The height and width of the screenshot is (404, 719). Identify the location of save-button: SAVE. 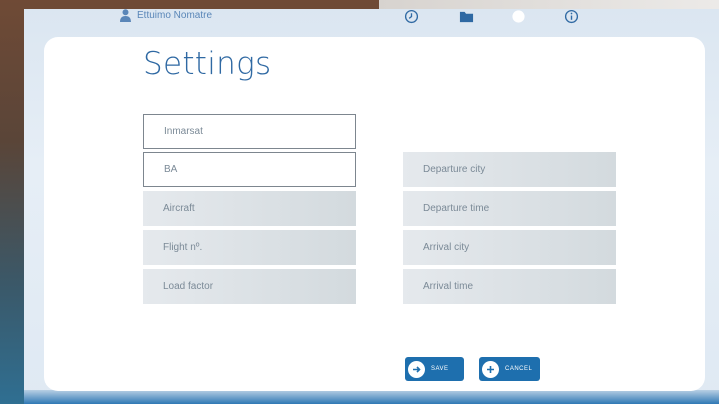
(434, 369).